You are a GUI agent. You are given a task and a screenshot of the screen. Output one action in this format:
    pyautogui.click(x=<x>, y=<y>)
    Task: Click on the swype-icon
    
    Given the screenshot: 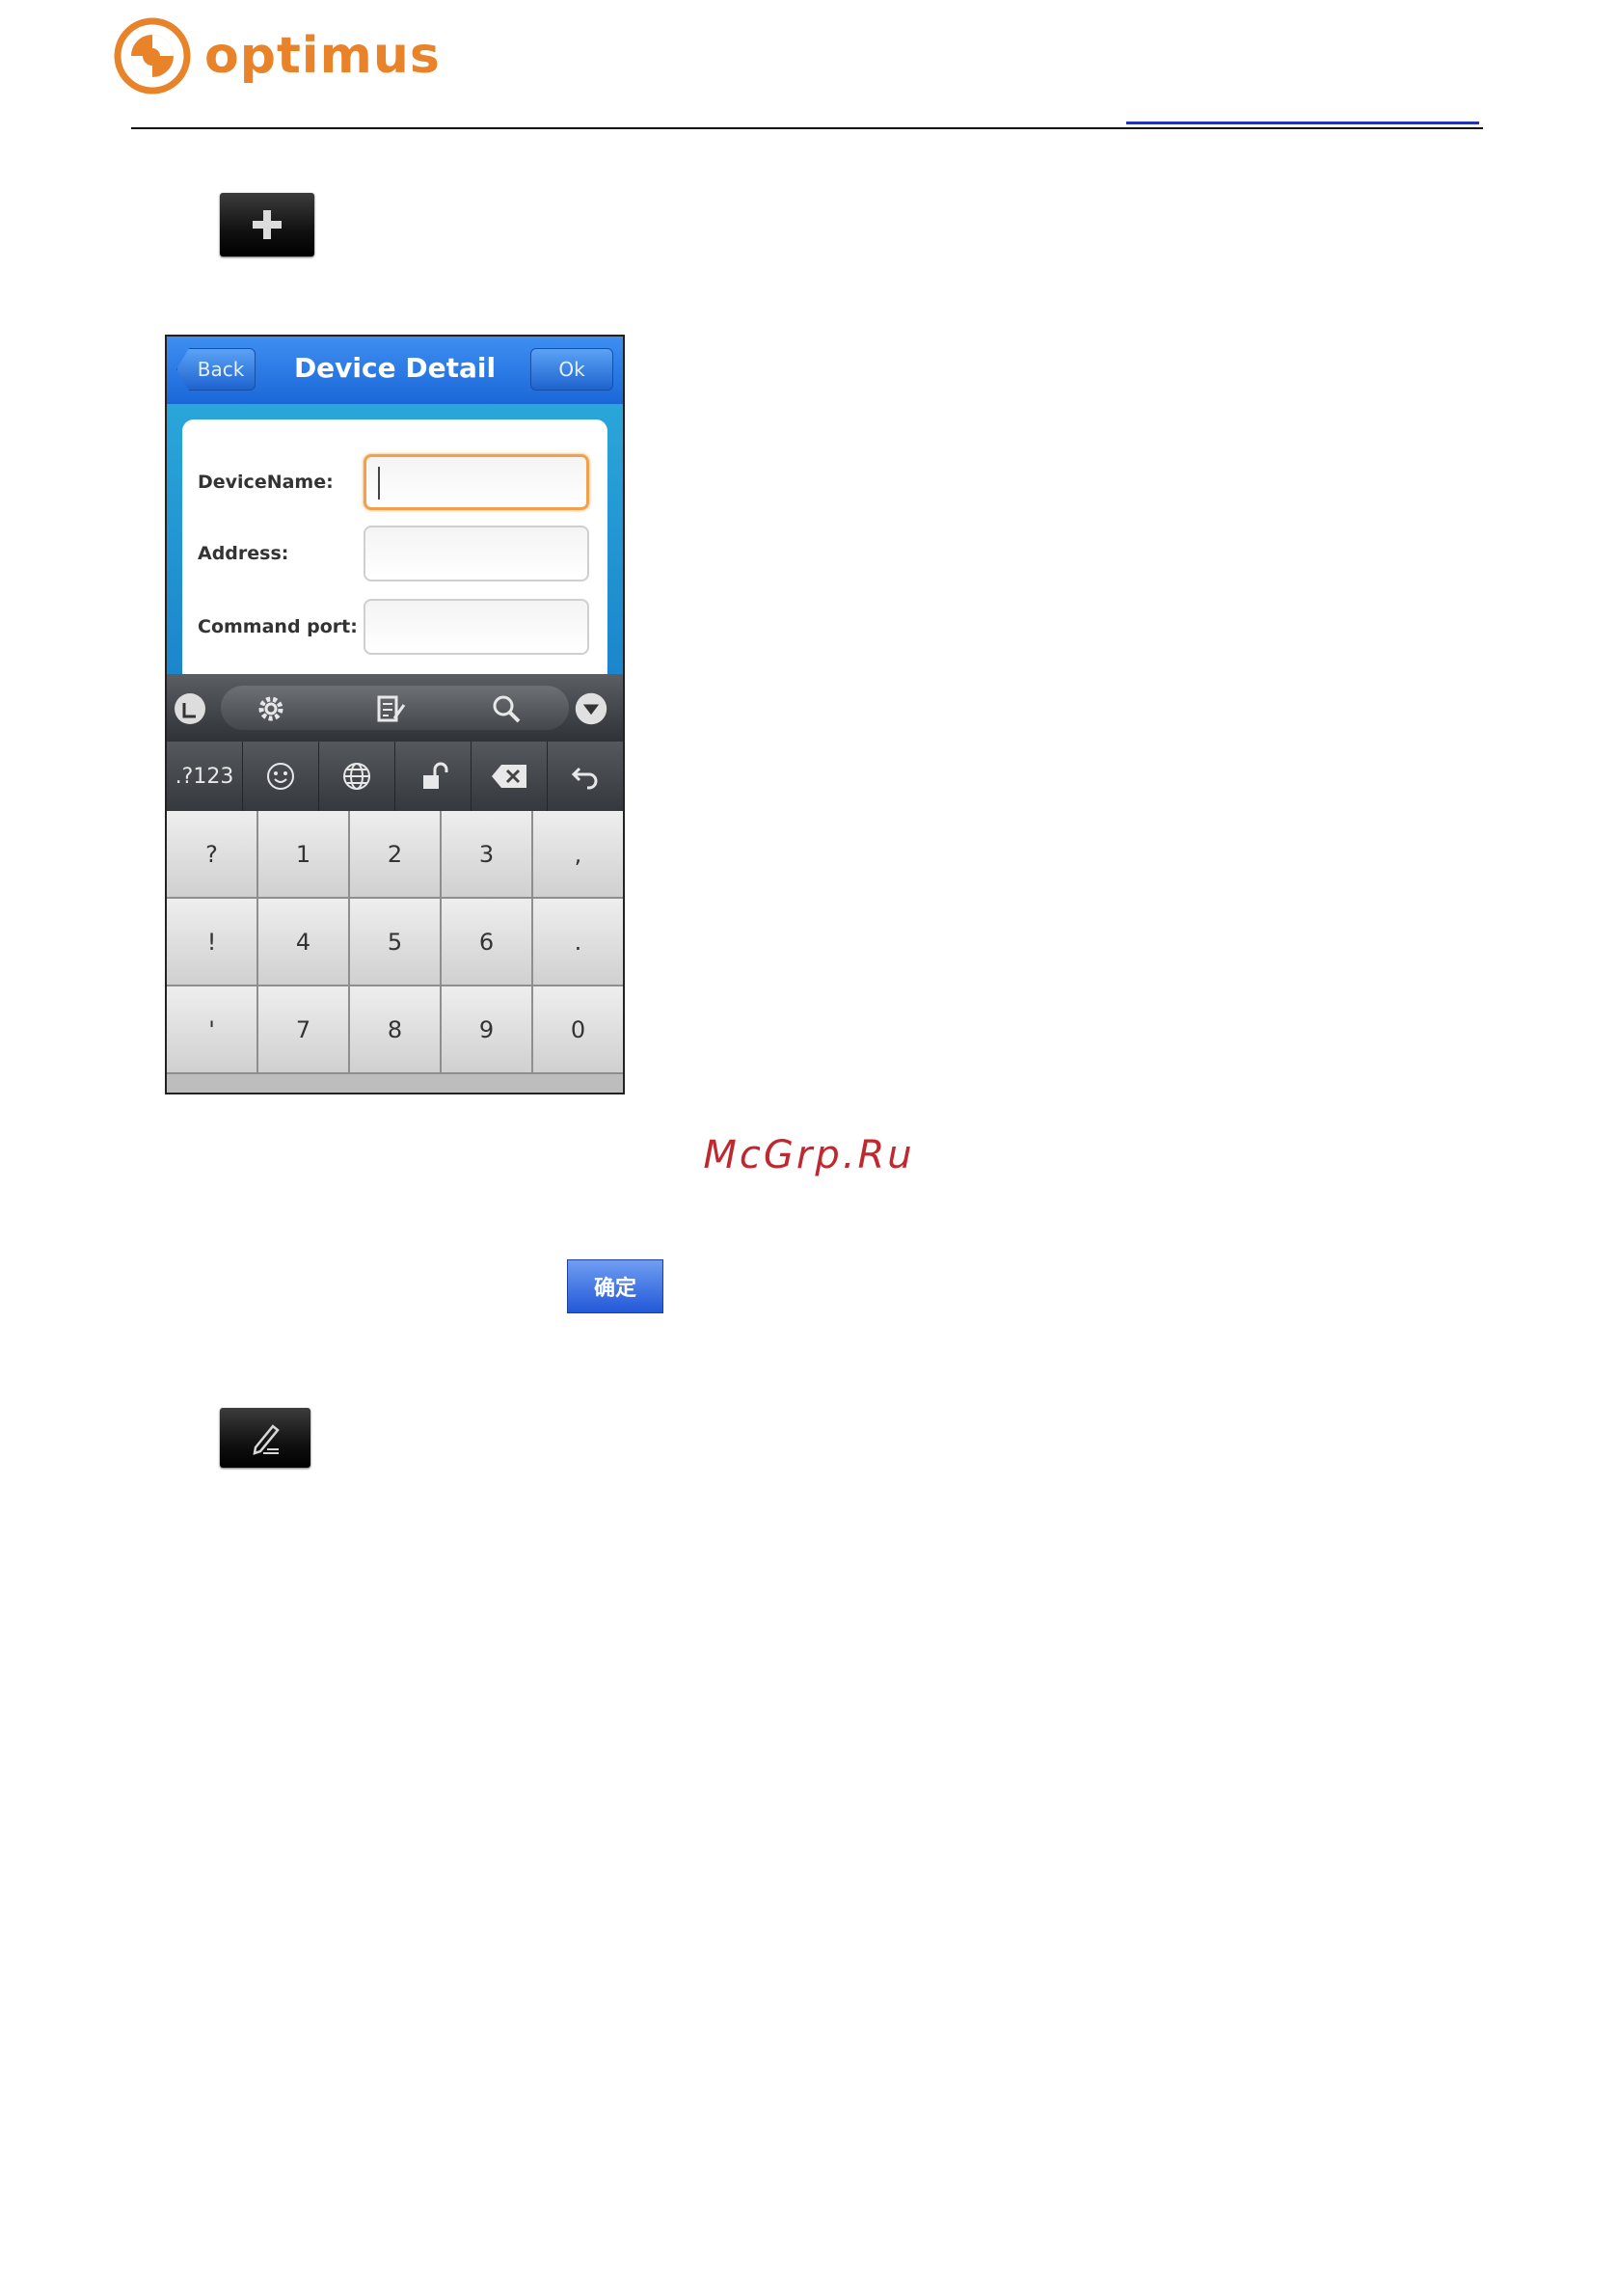 What is the action you would take?
    pyautogui.click(x=190, y=708)
    